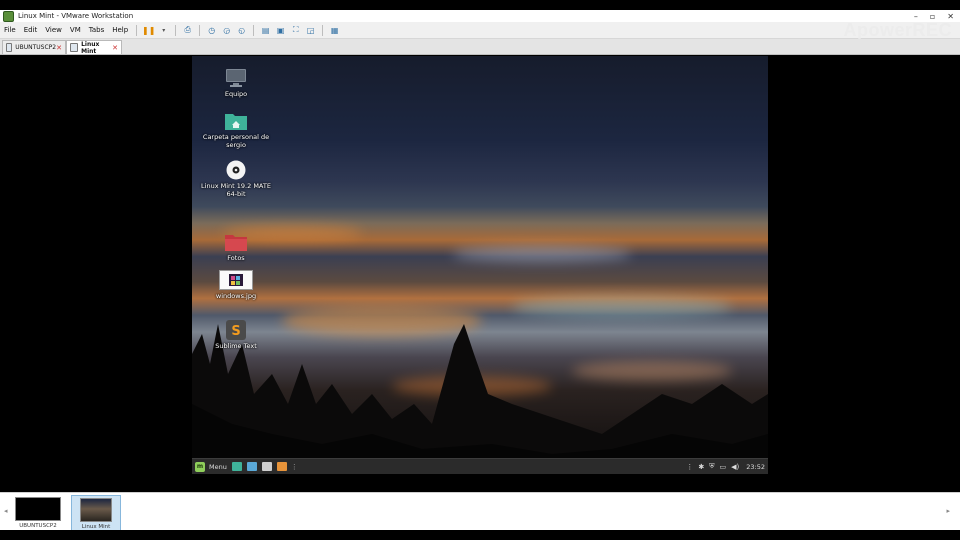  What do you see at coordinates (236, 94) in the screenshot?
I see `desktop-icon-label: Equipo` at bounding box center [236, 94].